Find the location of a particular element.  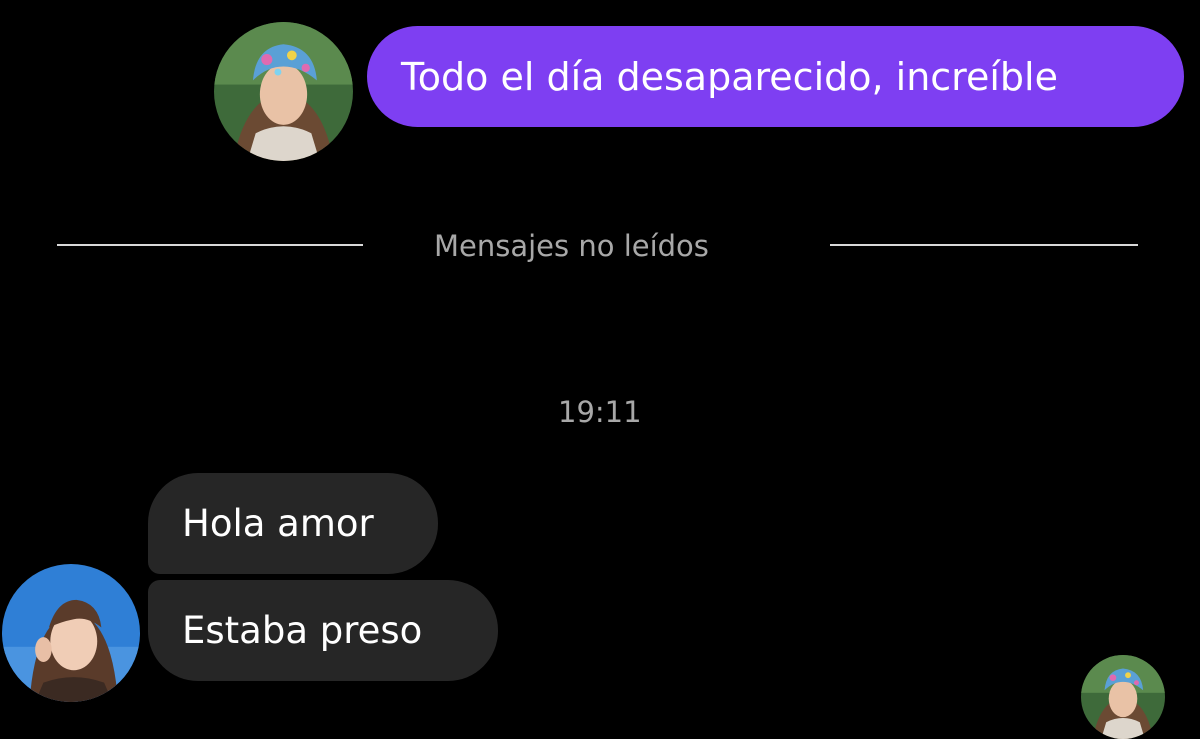

sender-avatar is located at coordinates (283, 91).